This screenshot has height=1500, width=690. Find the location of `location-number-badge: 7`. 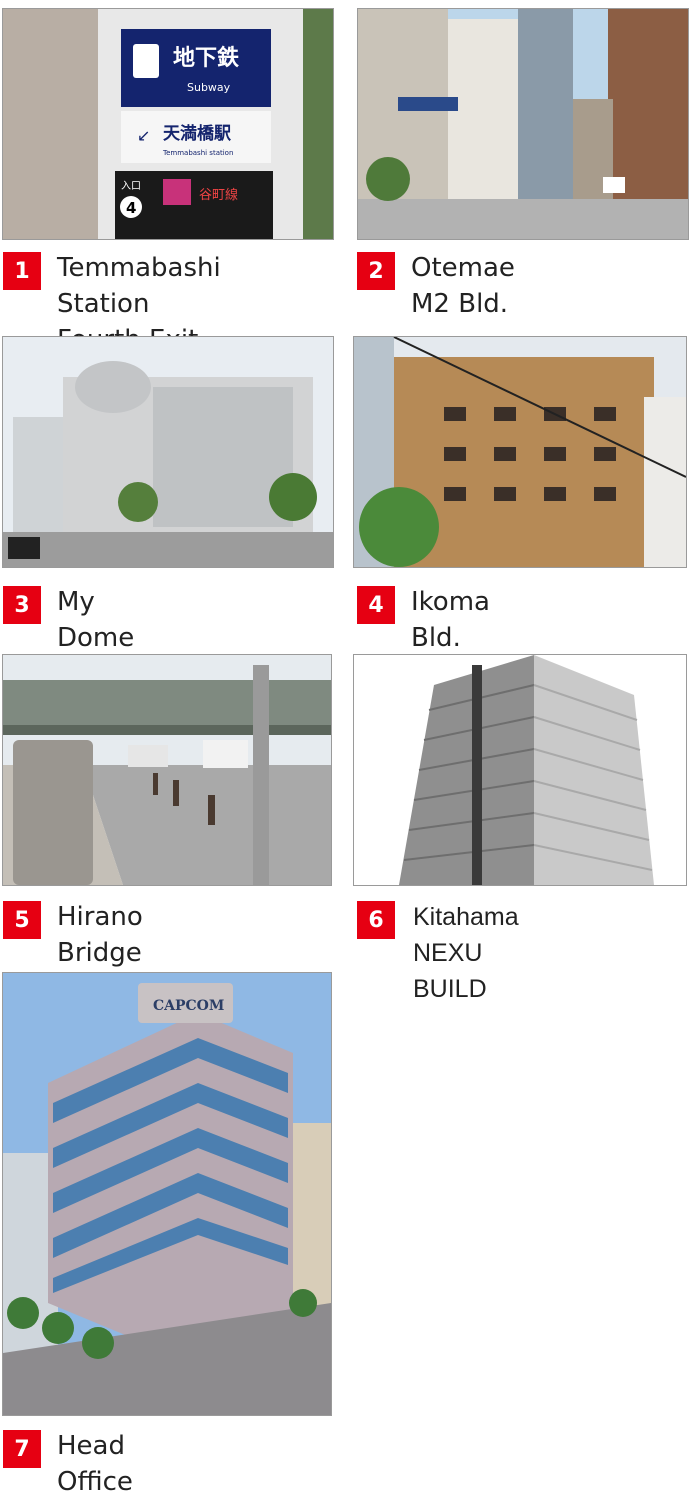

location-number-badge: 7 is located at coordinates (22, 1449).